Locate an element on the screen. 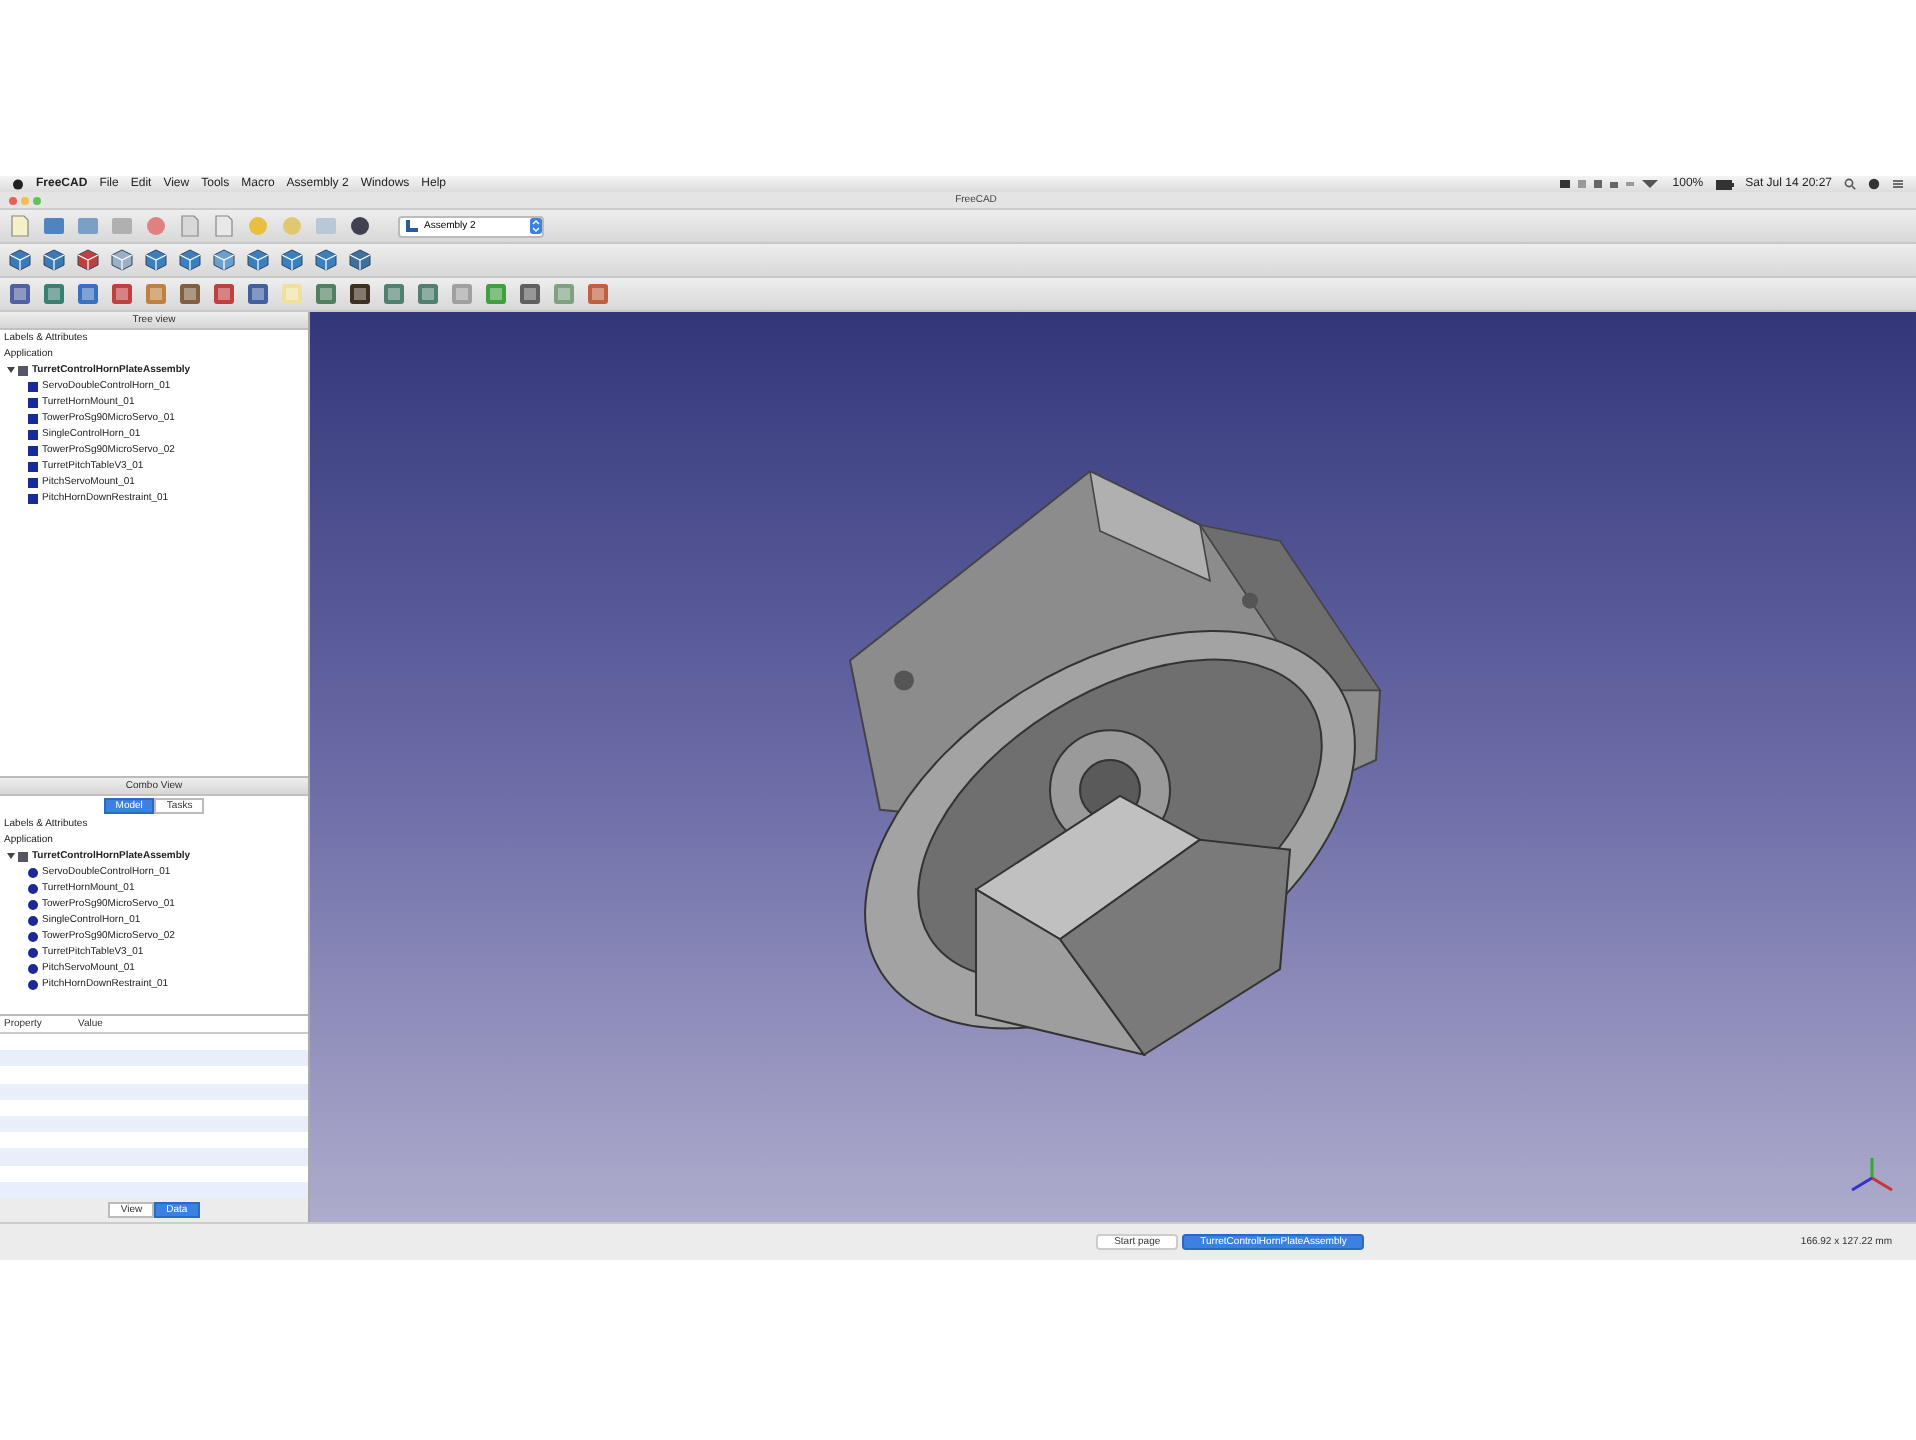 The image size is (1916, 1440). search-icon is located at coordinates (1850, 184).